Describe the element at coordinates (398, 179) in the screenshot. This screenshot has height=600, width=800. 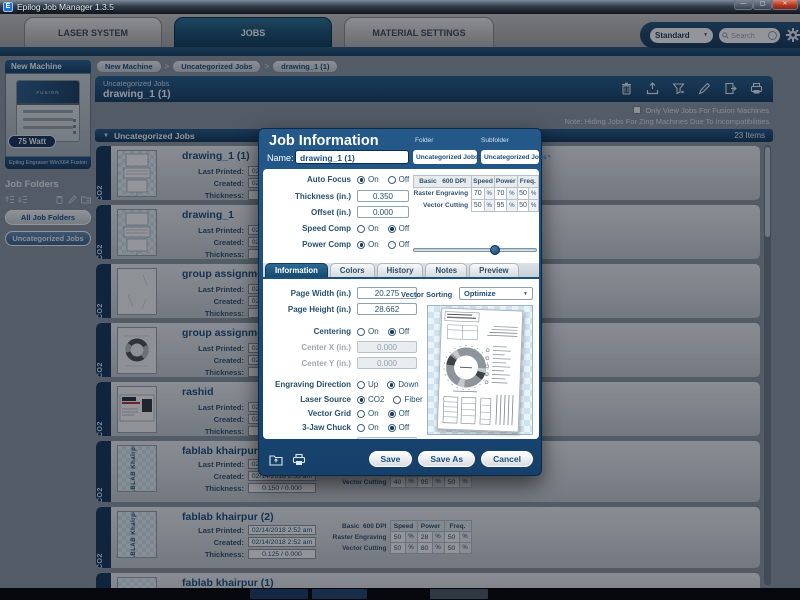
I see `auto-focus-off-radio: Off` at that location.